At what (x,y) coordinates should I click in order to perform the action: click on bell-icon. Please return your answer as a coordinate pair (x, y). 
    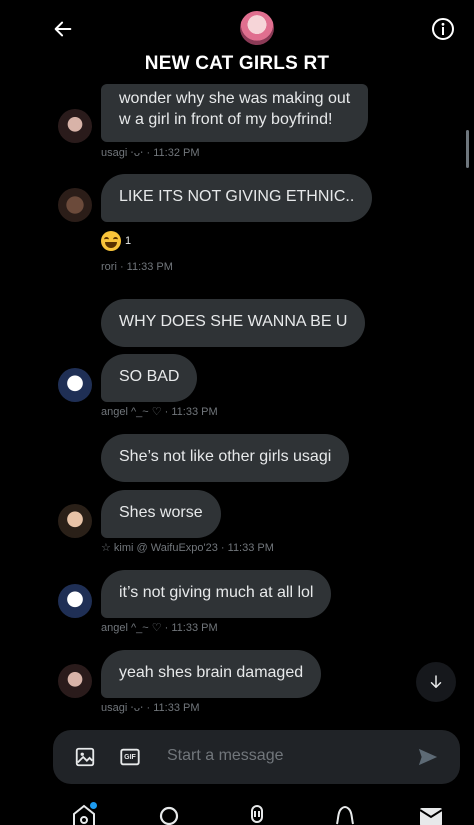
    Looking at the image, I should click on (345, 815).